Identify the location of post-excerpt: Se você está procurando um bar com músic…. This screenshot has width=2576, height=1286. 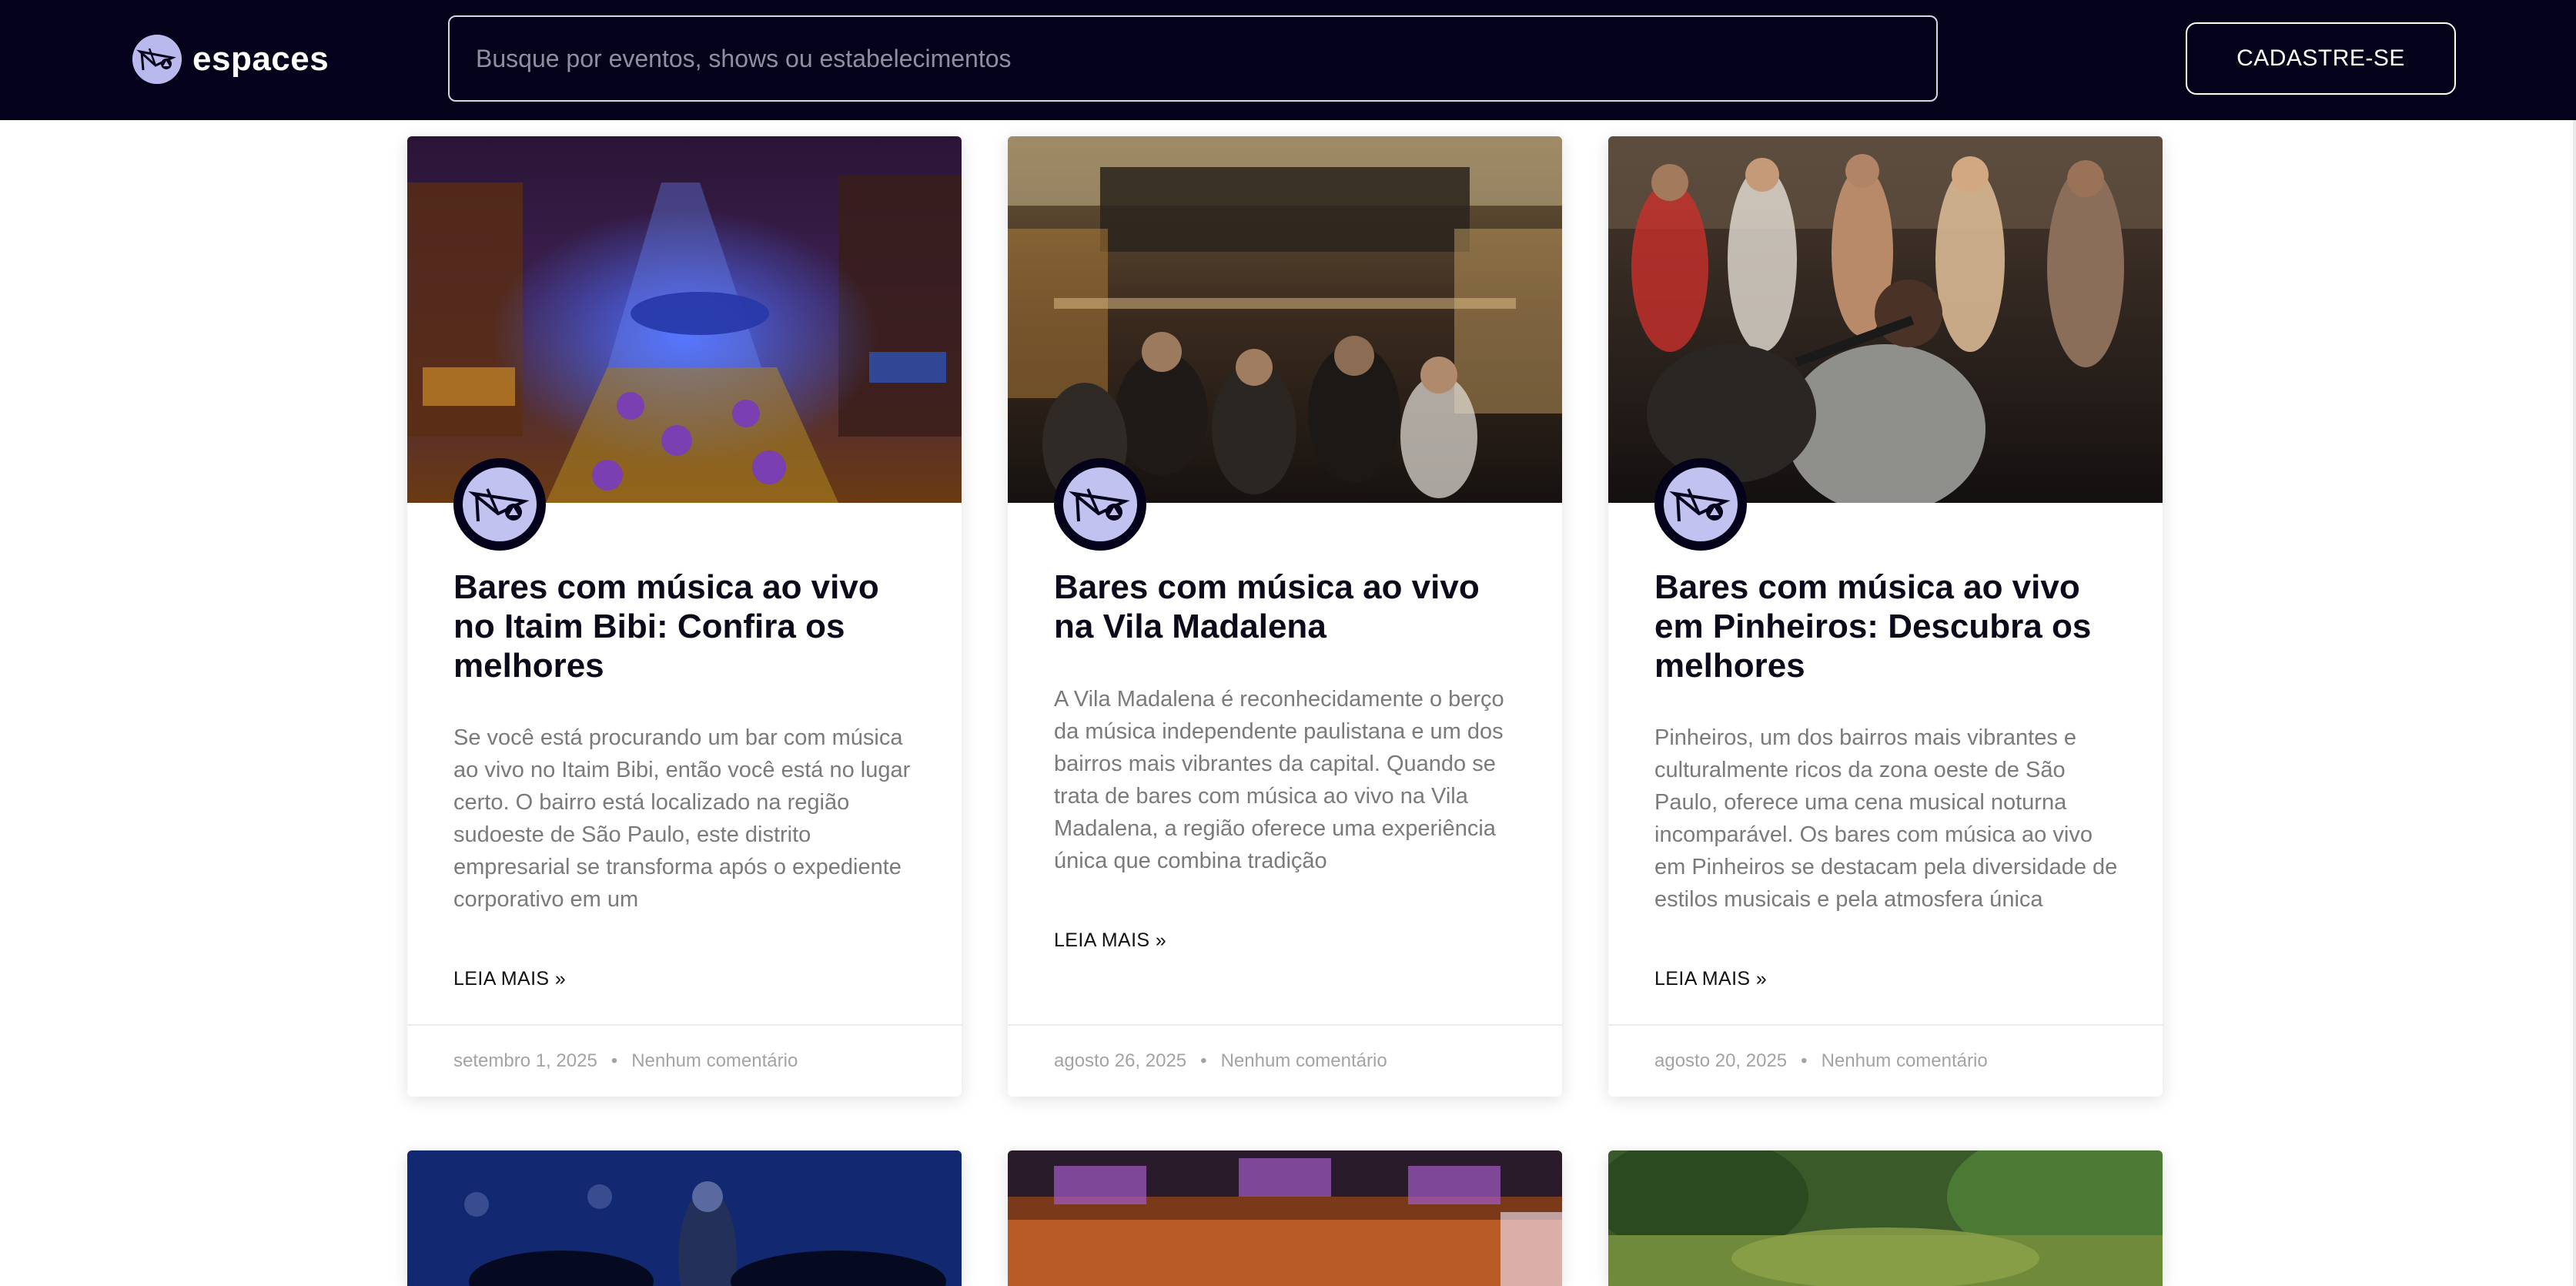
(682, 818).